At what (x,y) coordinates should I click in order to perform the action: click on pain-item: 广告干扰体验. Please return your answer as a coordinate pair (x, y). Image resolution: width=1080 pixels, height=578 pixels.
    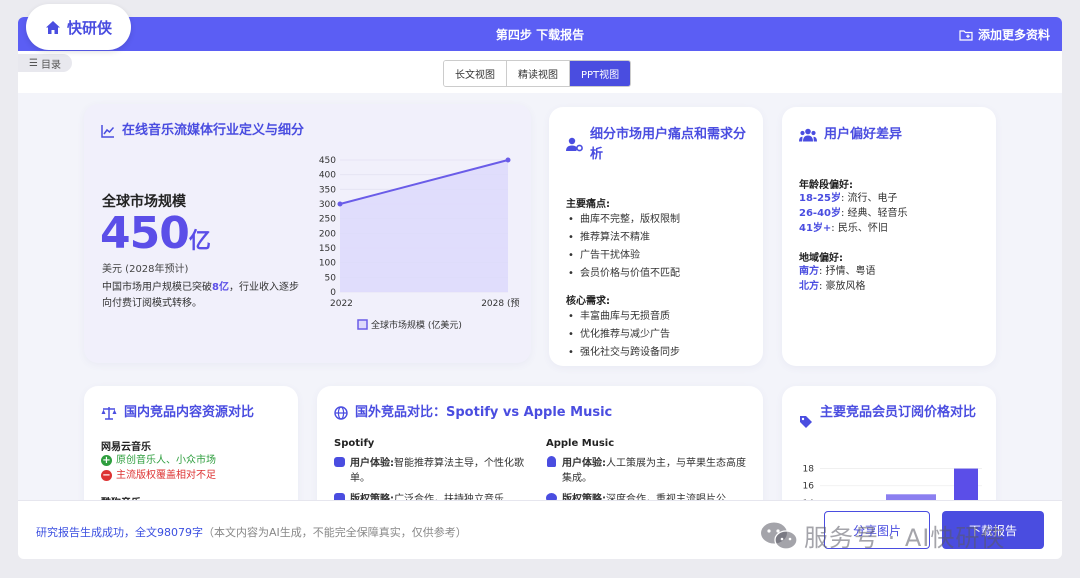
    Looking at the image, I should click on (623, 256).